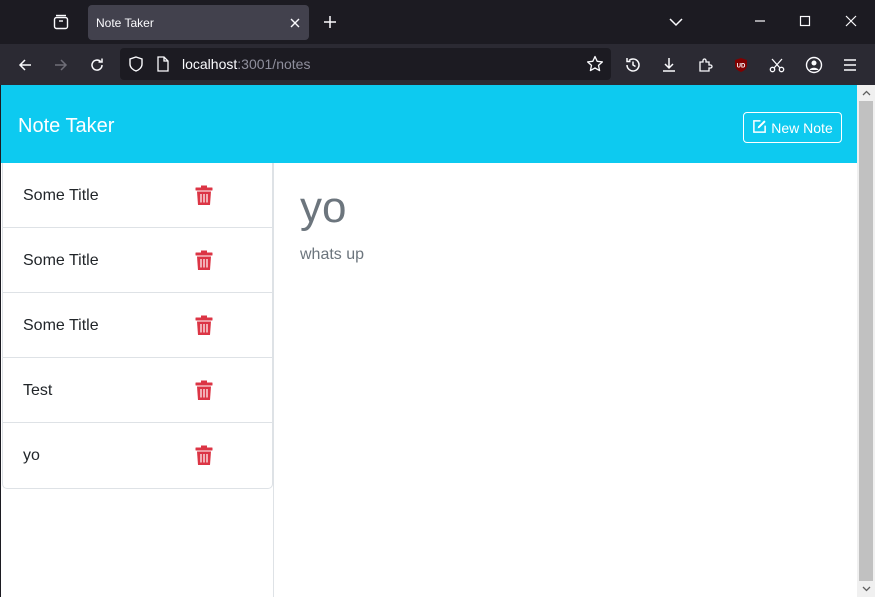 The image size is (875, 597). I want to click on edit-icon, so click(759, 128).